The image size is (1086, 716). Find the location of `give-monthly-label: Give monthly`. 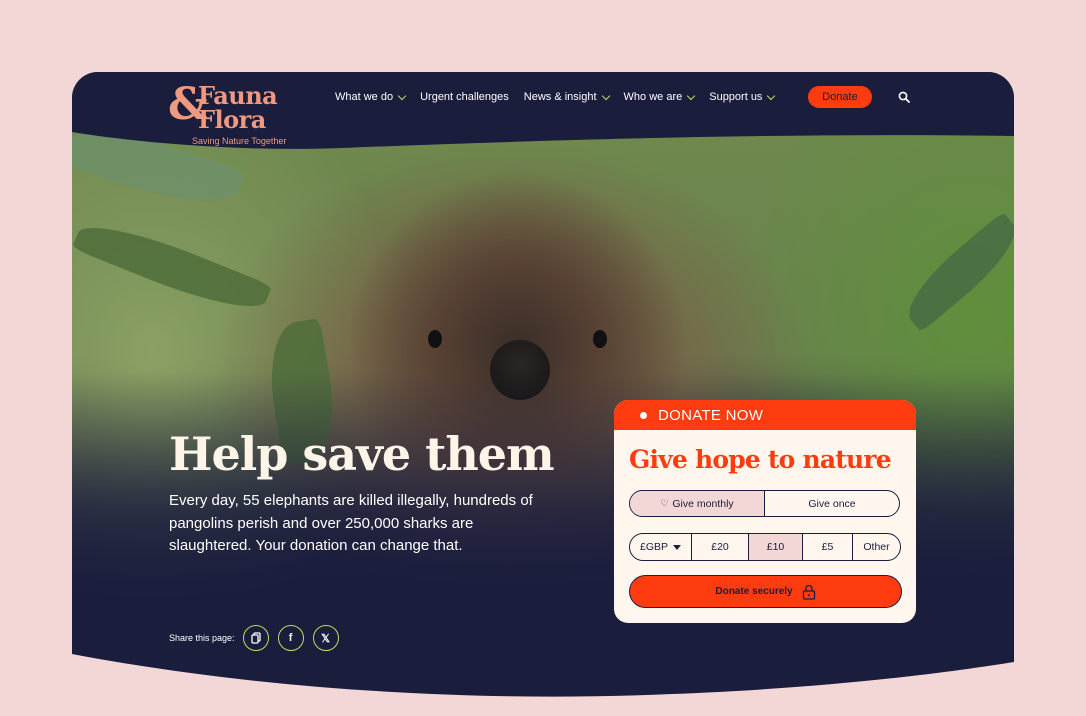

give-monthly-label: Give monthly is located at coordinates (703, 503).